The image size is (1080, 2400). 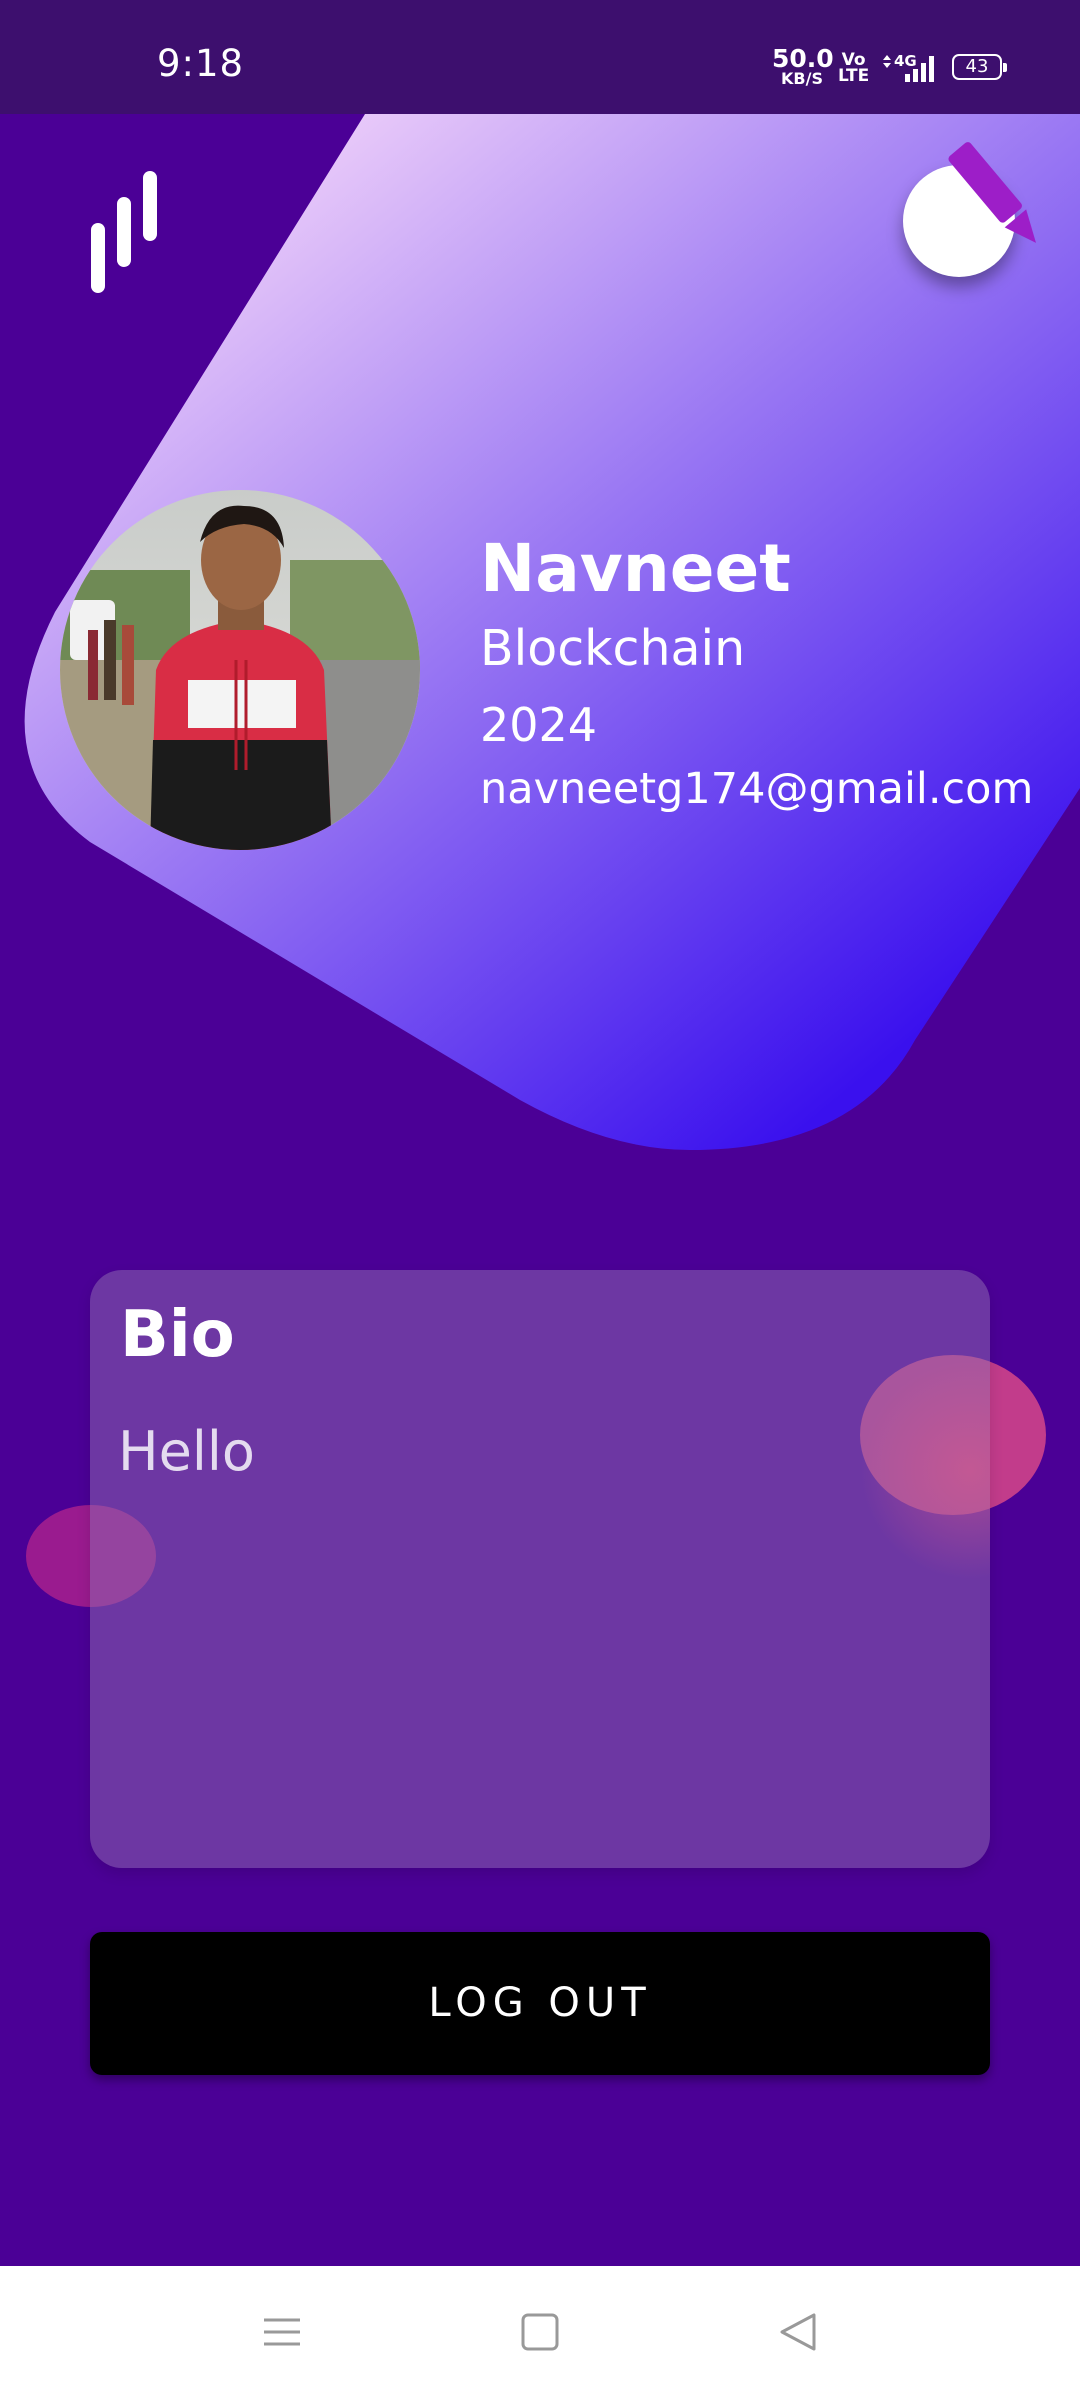 What do you see at coordinates (803, 58) in the screenshot?
I see `network-speed-value: 50.0` at bounding box center [803, 58].